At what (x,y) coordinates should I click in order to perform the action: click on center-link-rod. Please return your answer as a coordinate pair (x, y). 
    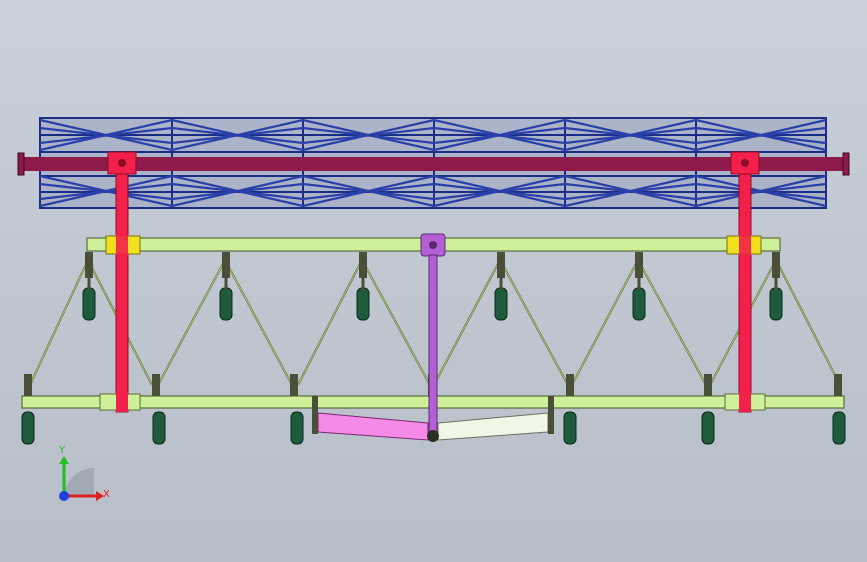
    Looking at the image, I should click on (433, 344).